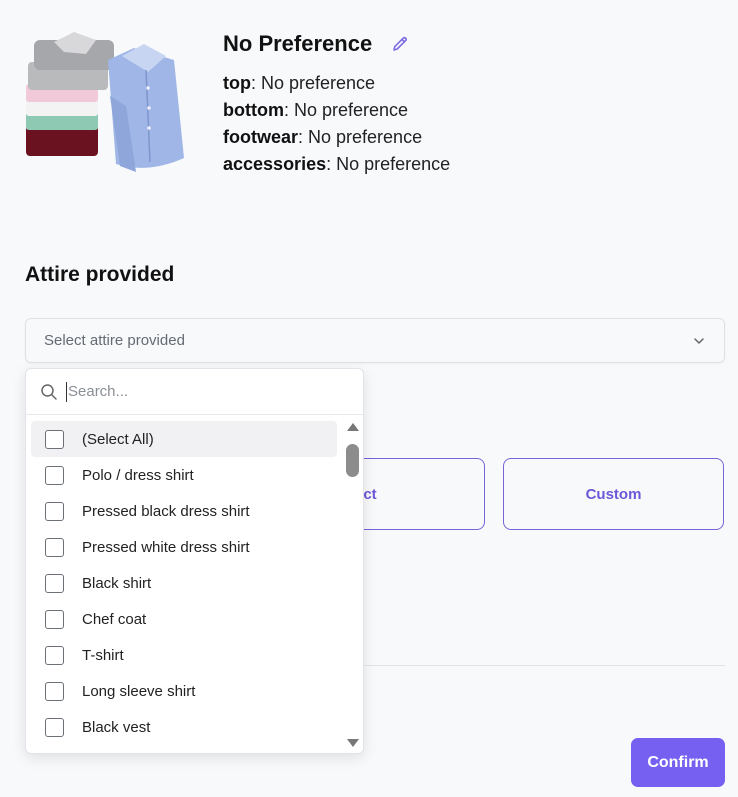 The image size is (738, 797). What do you see at coordinates (184, 619) in the screenshot?
I see `option-chef-coat: Chef coat` at bounding box center [184, 619].